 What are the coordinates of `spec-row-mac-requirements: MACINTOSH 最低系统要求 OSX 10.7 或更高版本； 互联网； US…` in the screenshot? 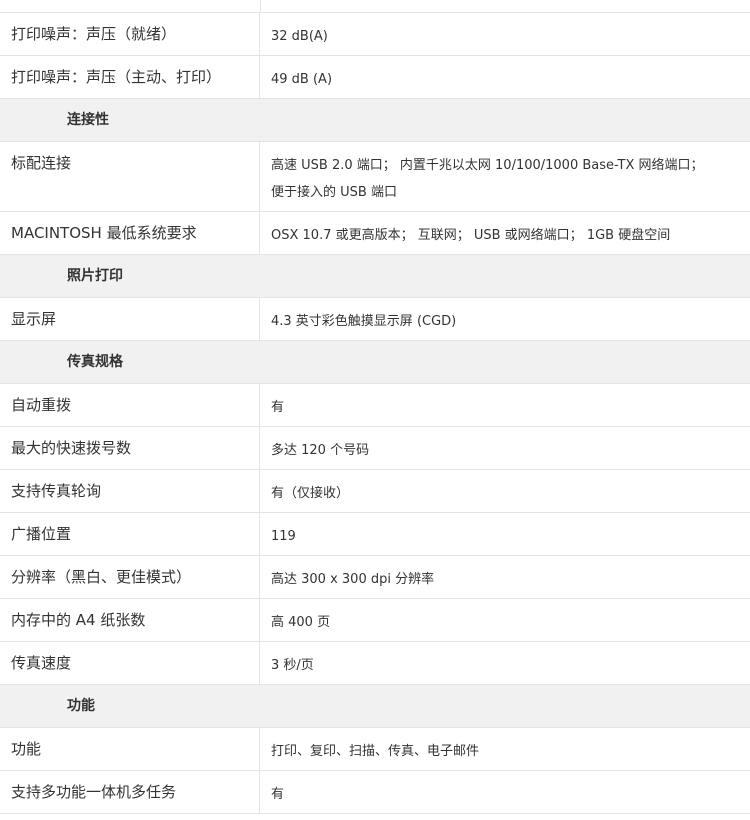 It's located at (375, 233).